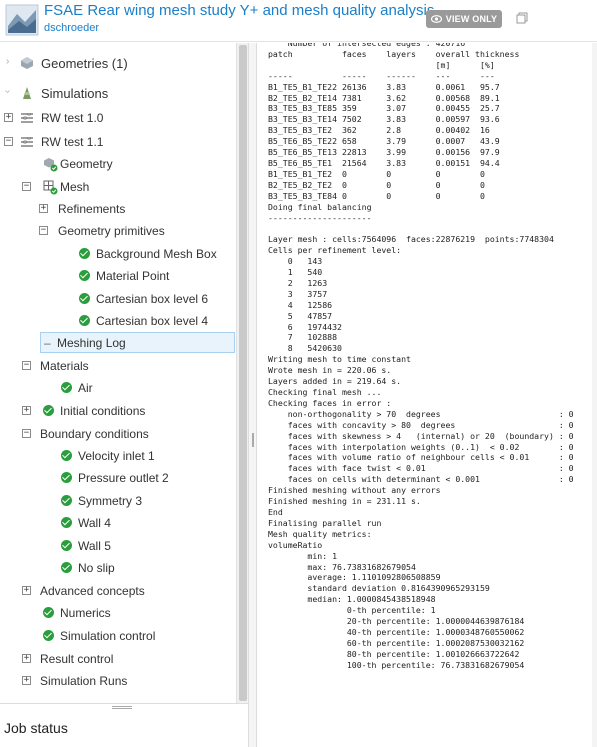 The image size is (597, 747). What do you see at coordinates (124, 501) in the screenshot?
I see `tree-item-symmetry: Symmetry 3` at bounding box center [124, 501].